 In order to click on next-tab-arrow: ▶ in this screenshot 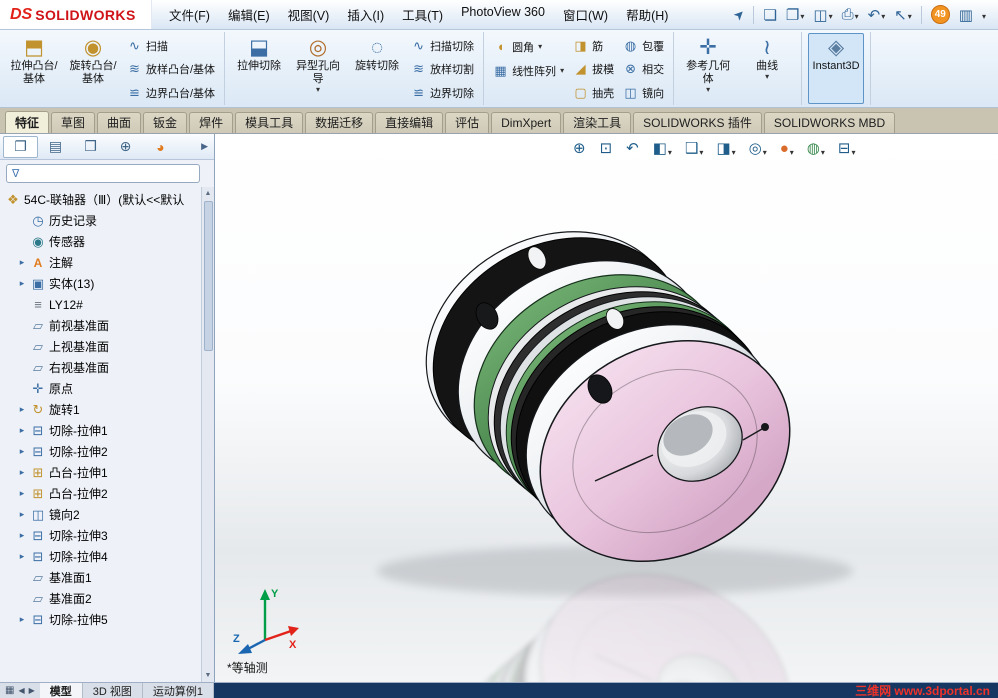, I will do `click(32, 690)`.